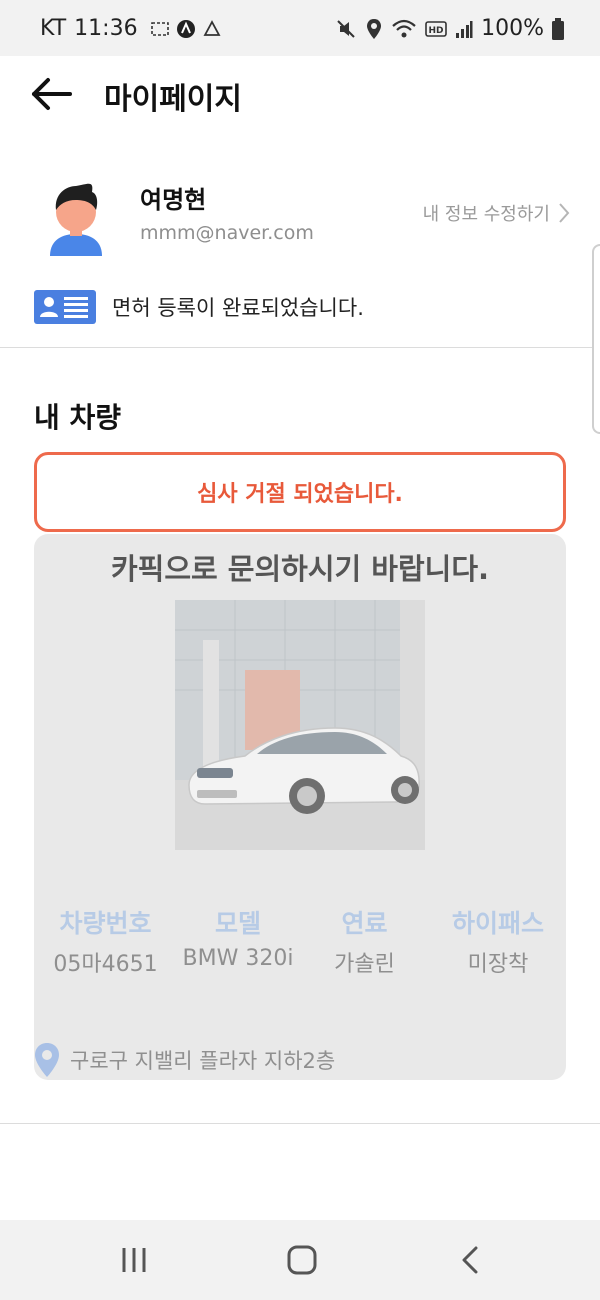 The image size is (600, 1300). What do you see at coordinates (134, 1260) in the screenshot?
I see `recent-apps-icon` at bounding box center [134, 1260].